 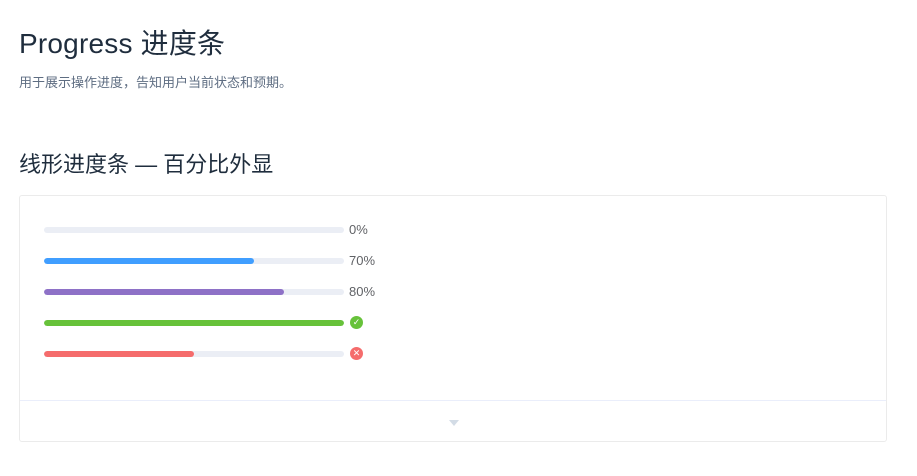 I want to click on progress-bar-exception: ✕, so click(x=244, y=354).